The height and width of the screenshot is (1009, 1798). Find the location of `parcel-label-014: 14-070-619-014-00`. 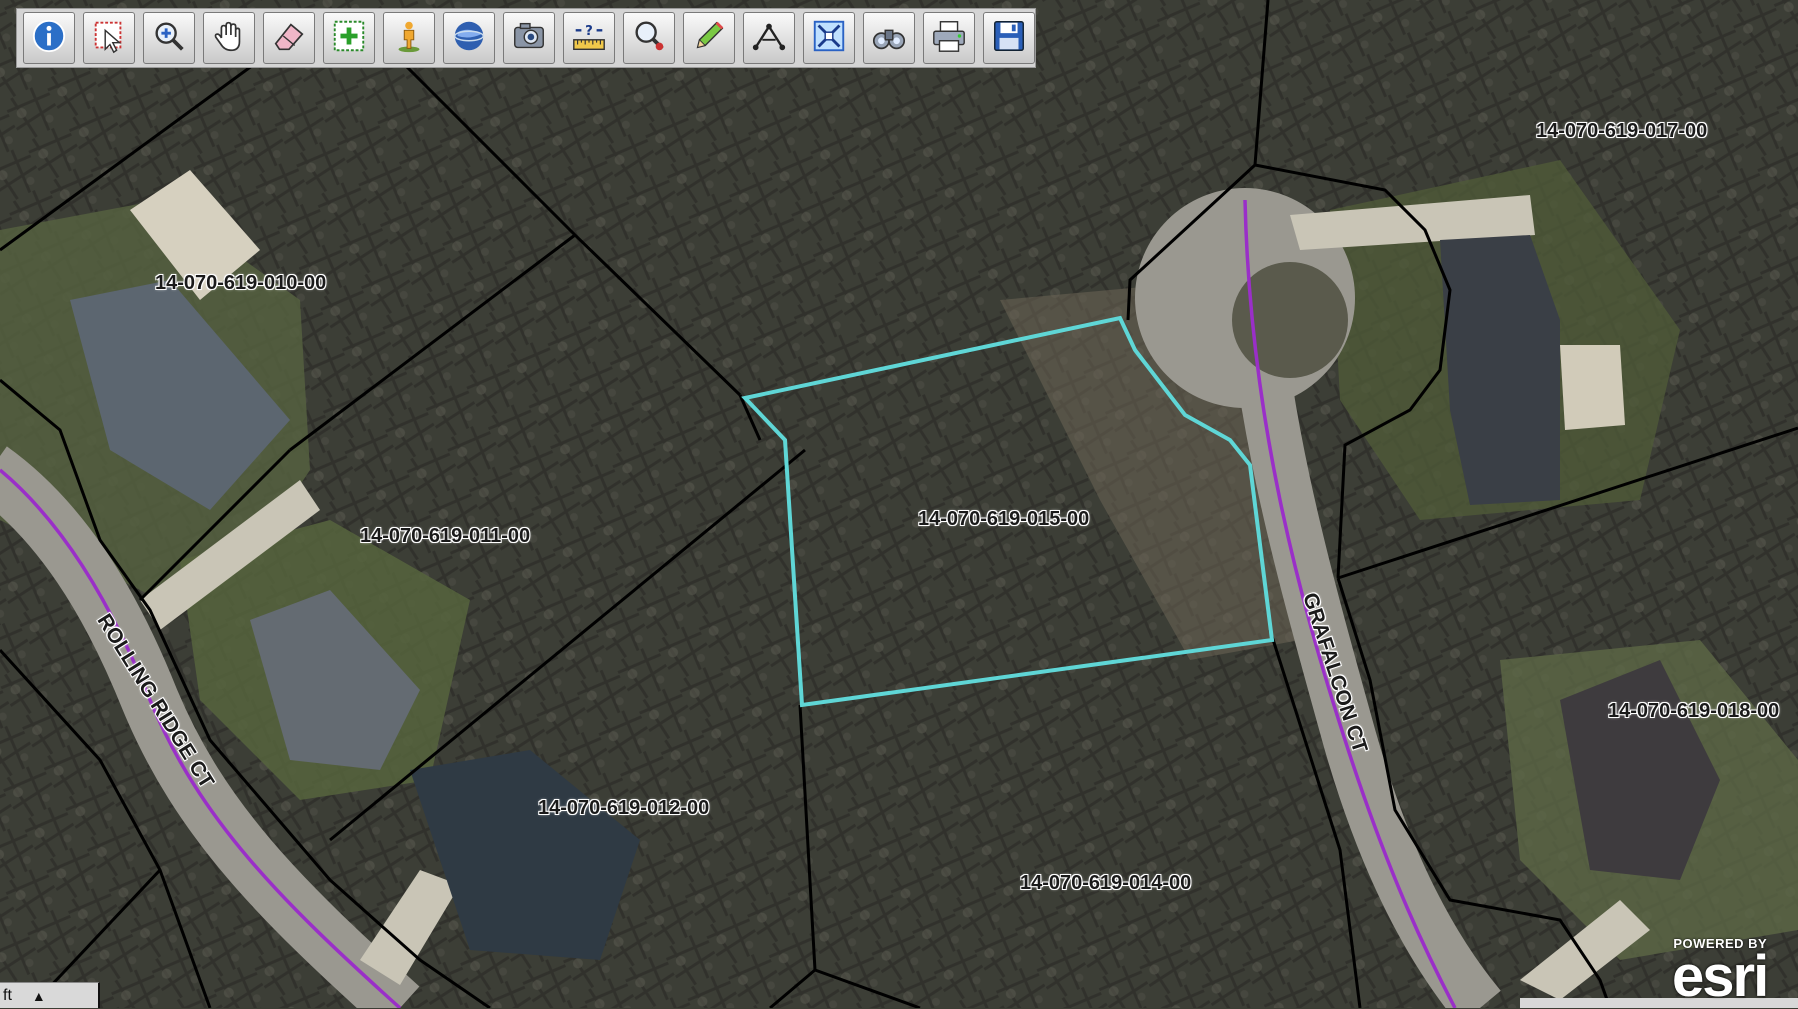

parcel-label-014: 14-070-619-014-00 is located at coordinates (1105, 883).